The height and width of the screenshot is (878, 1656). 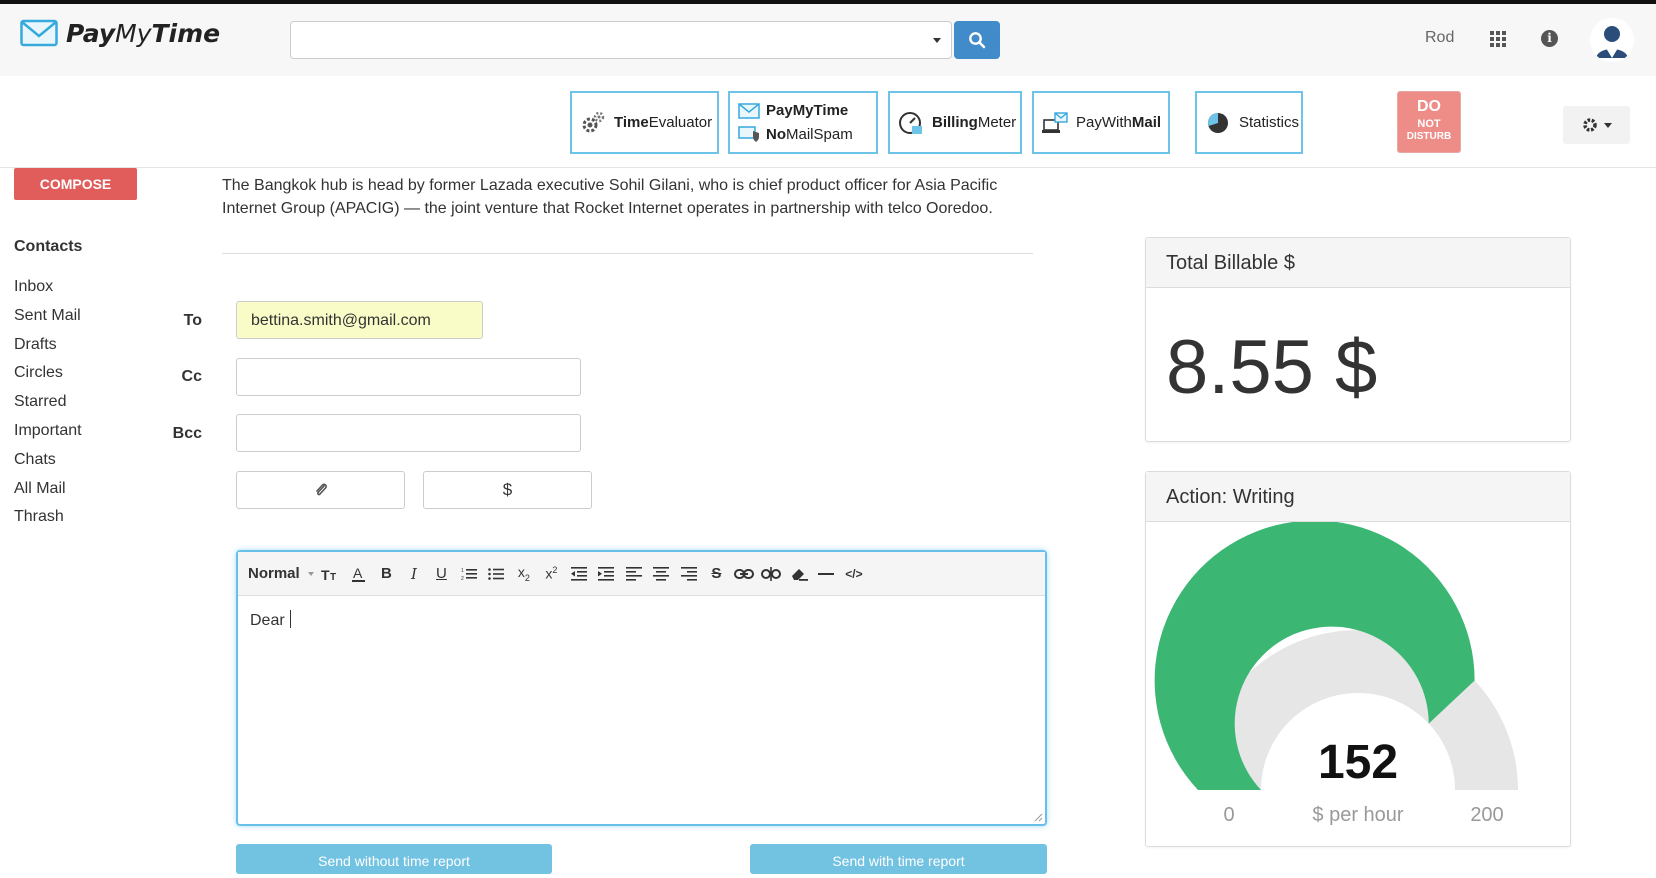 I want to click on info-icon: i, so click(x=1549, y=38).